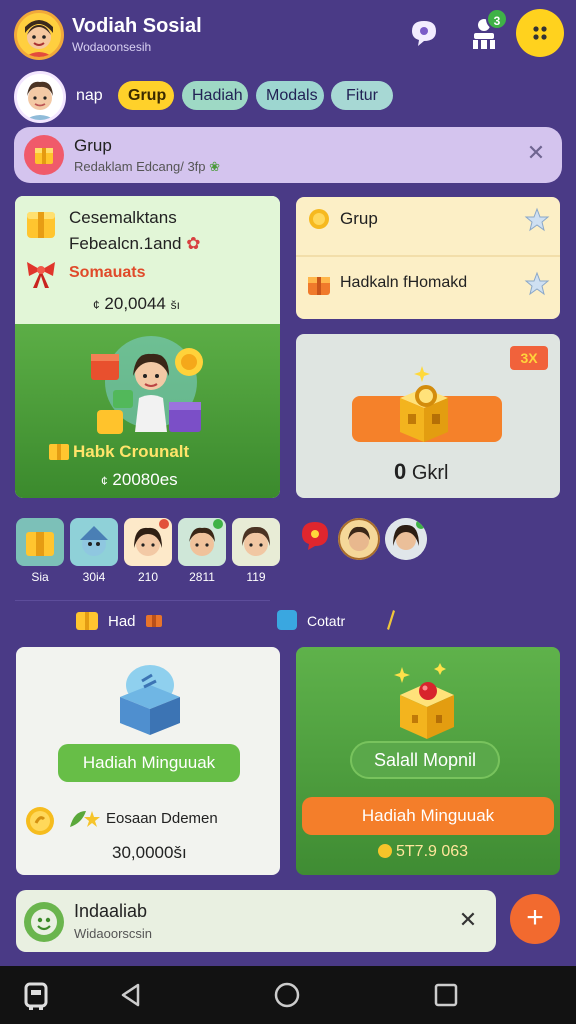 The image size is (576, 1024). Describe the element at coordinates (148, 577) in the screenshot. I see `friend-label-3: 210` at that location.